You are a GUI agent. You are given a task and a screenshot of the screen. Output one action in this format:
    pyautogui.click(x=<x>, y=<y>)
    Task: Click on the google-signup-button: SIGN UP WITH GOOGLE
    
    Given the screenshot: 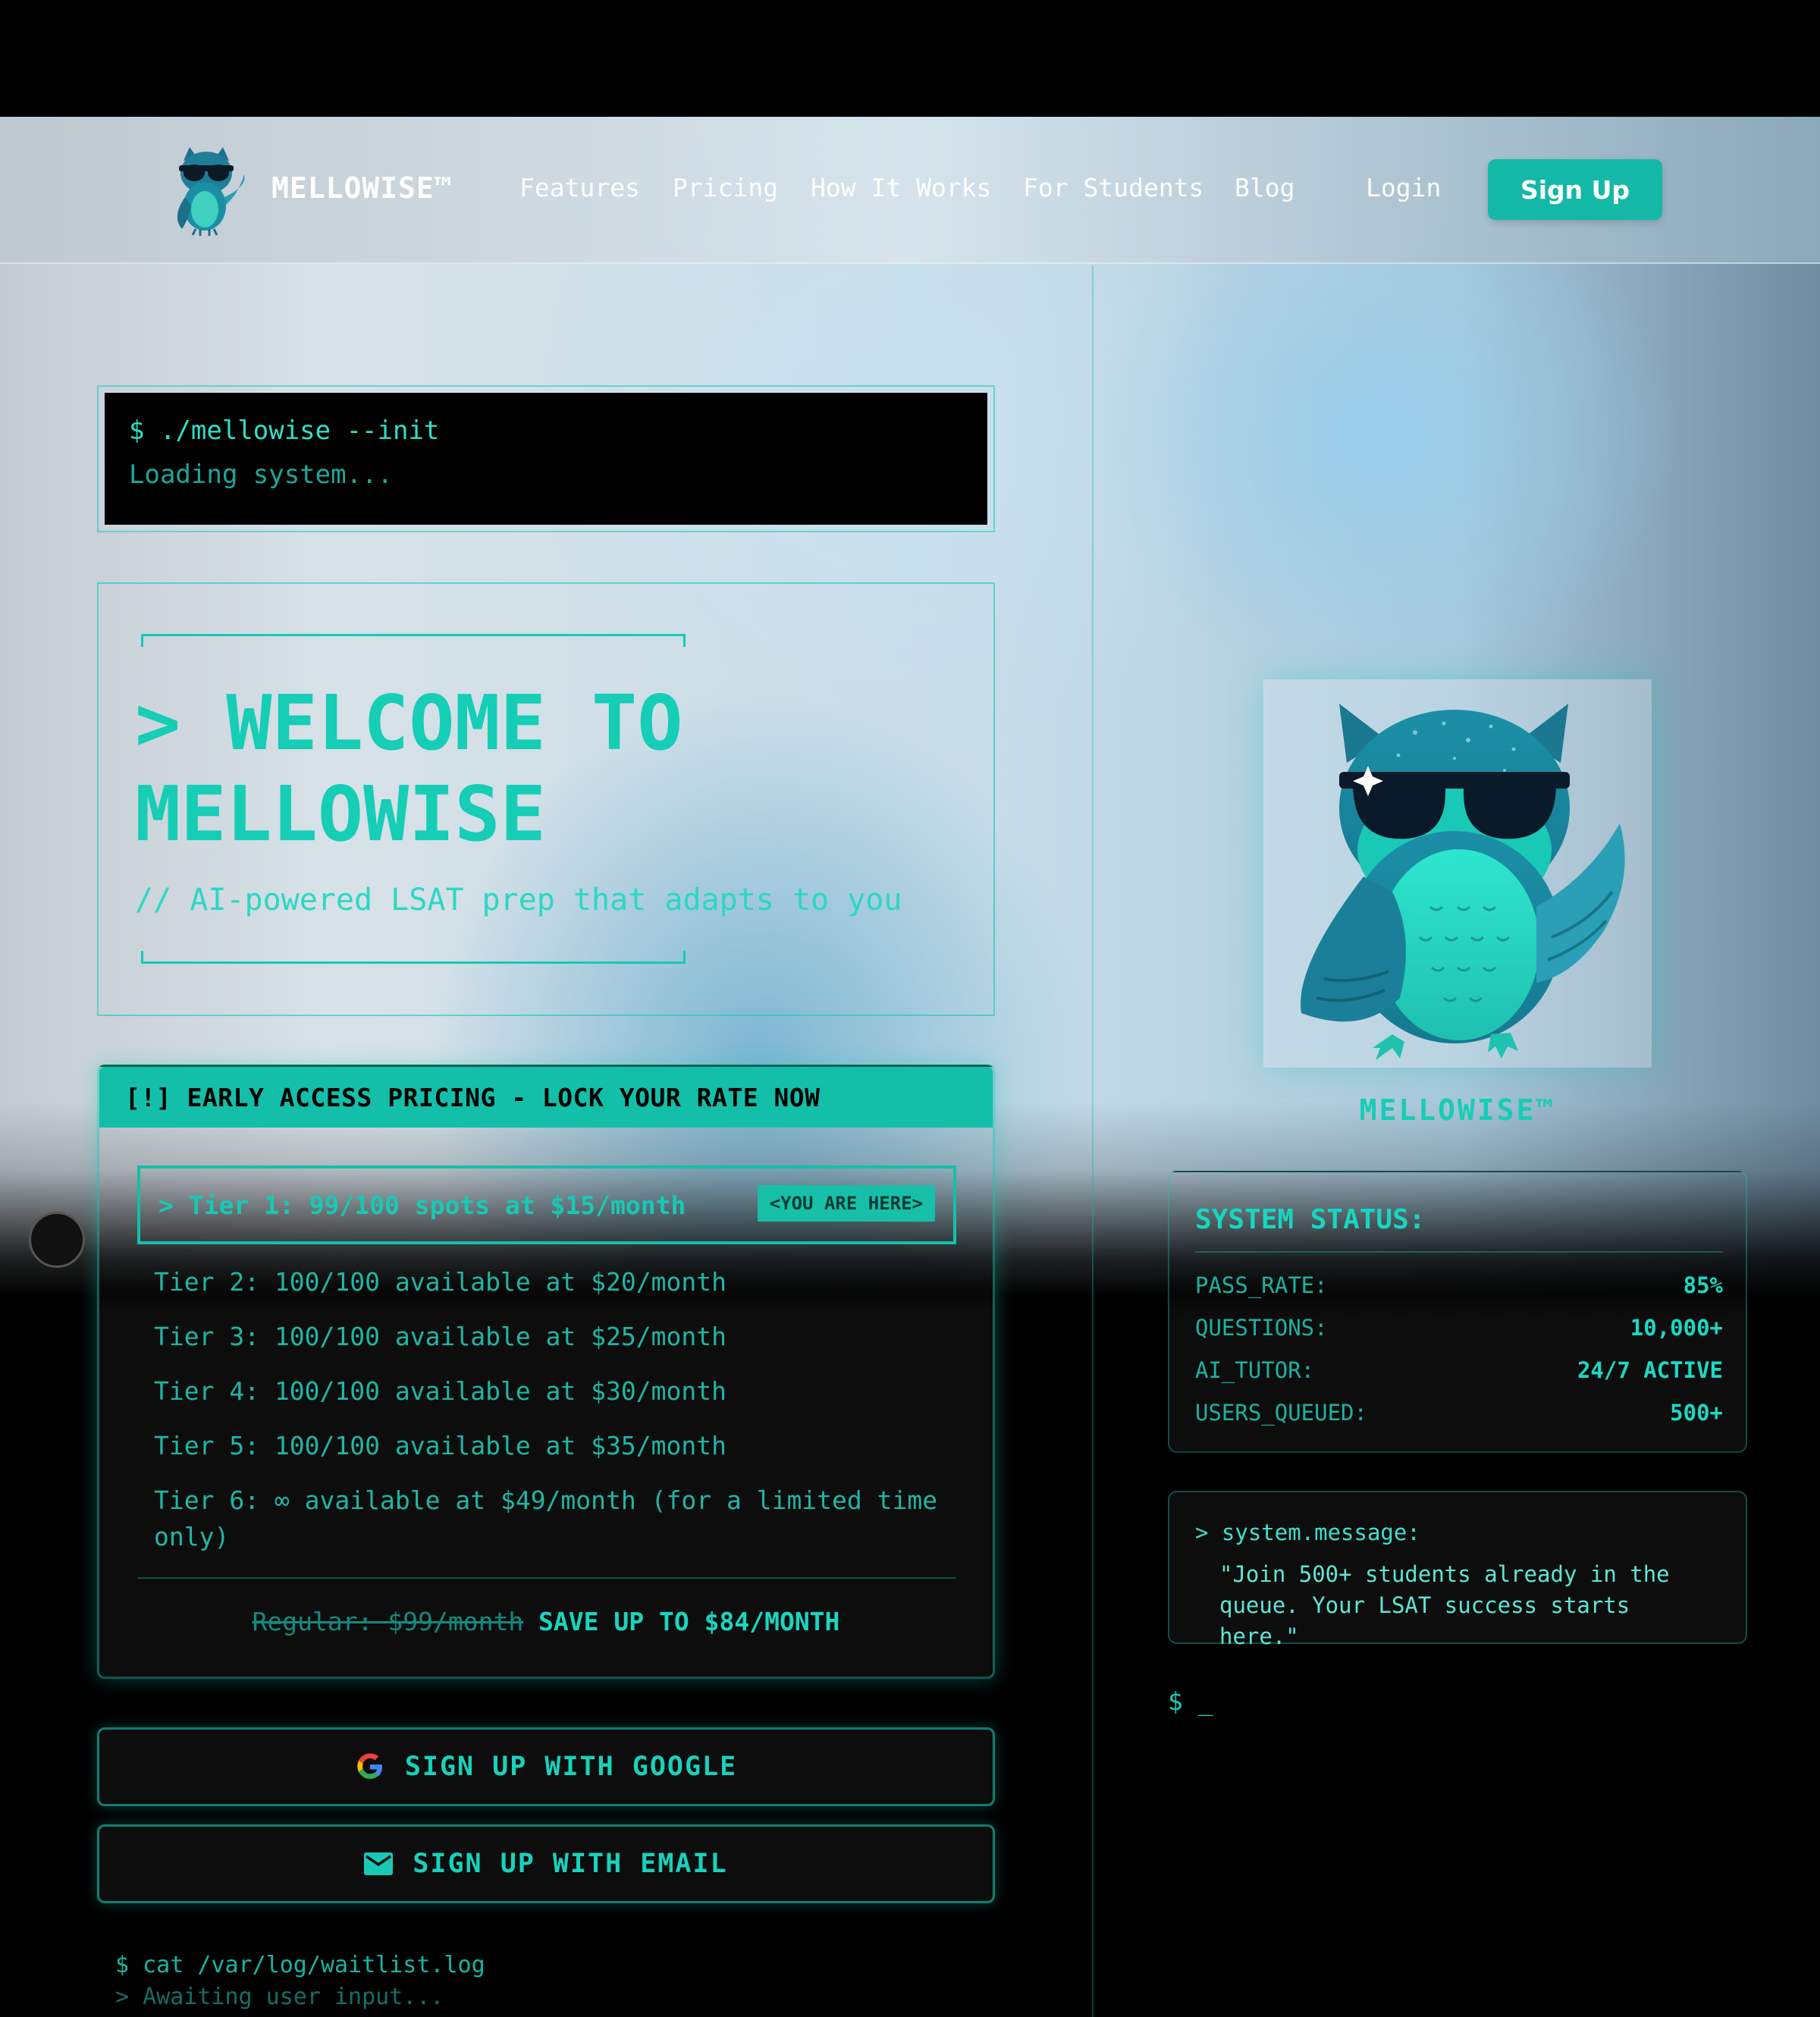 What is the action you would take?
    pyautogui.click(x=546, y=1766)
    